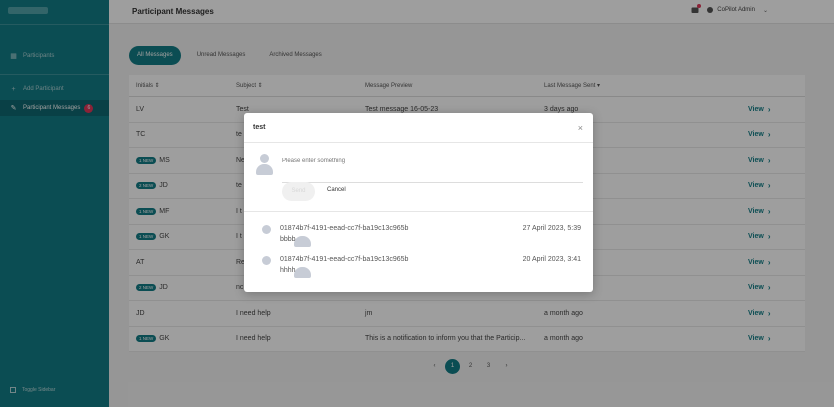 The image size is (834, 407). Describe the element at coordinates (551, 228) in the screenshot. I see `message-date: 27 April 2023, 5:39` at that location.